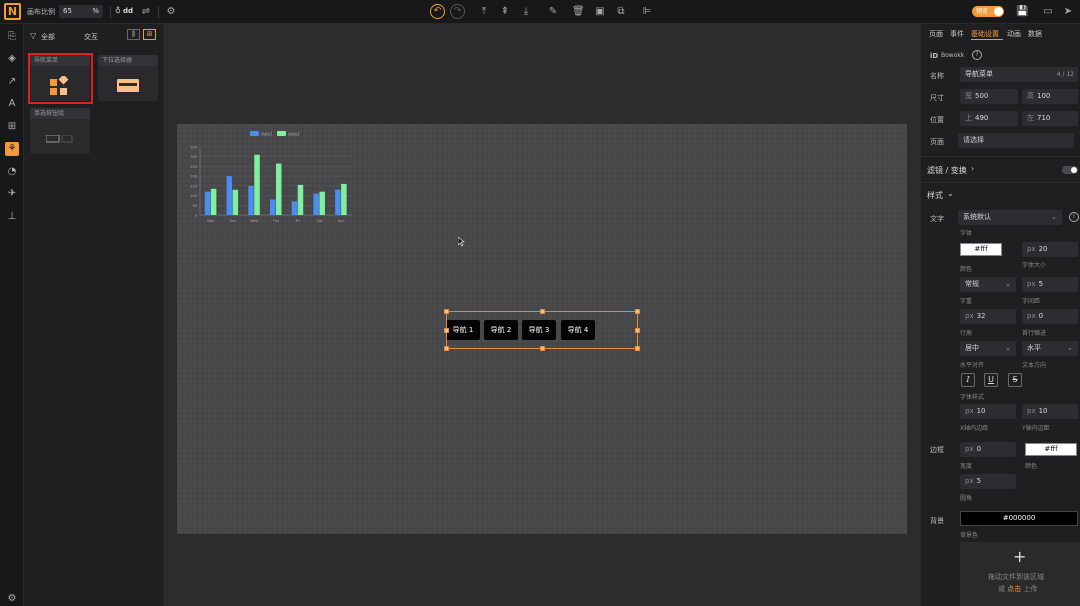  I want to click on tab-interact: 交互, so click(91, 37).